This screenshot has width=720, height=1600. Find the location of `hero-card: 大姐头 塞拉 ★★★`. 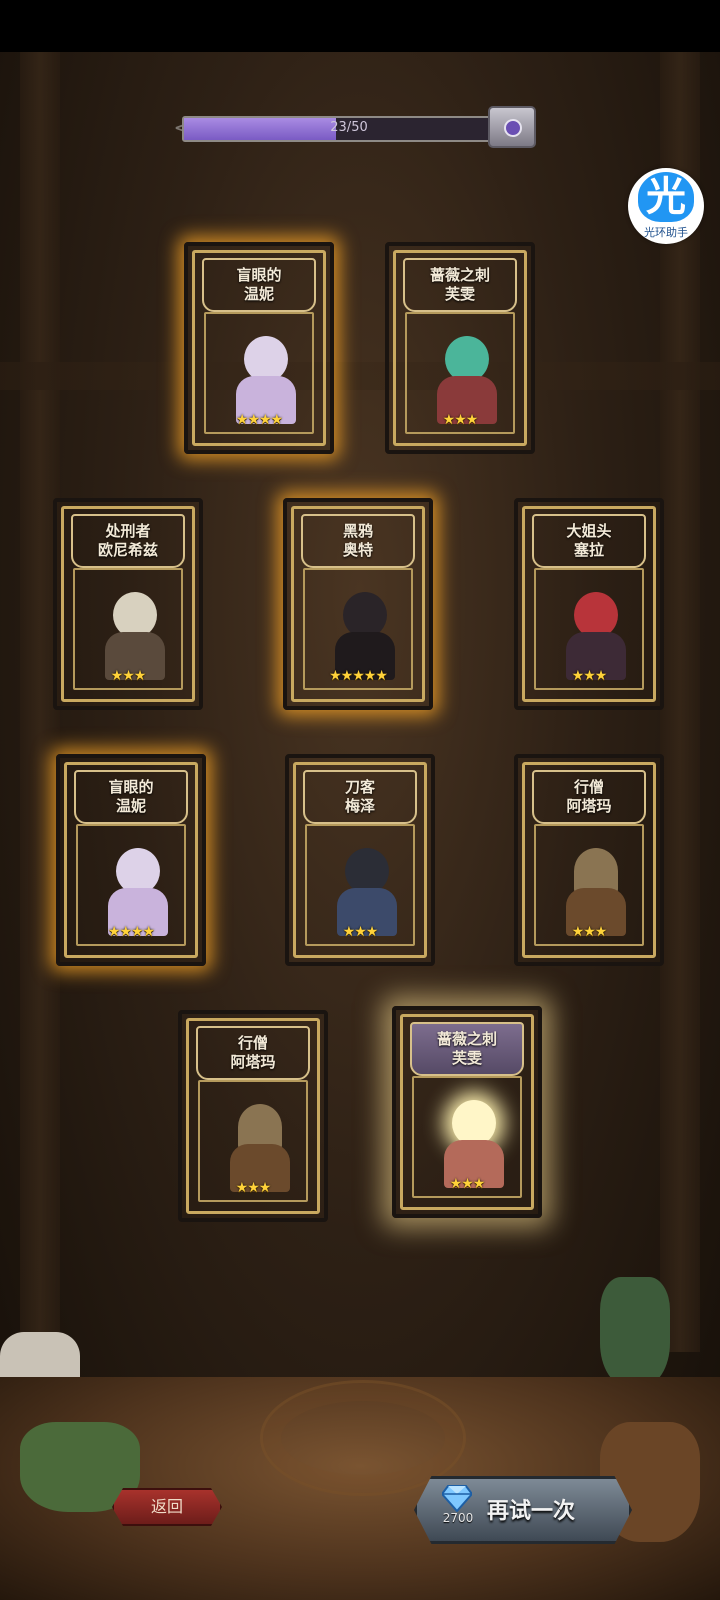

hero-card: 大姐头 塞拉 ★★★ is located at coordinates (589, 604).